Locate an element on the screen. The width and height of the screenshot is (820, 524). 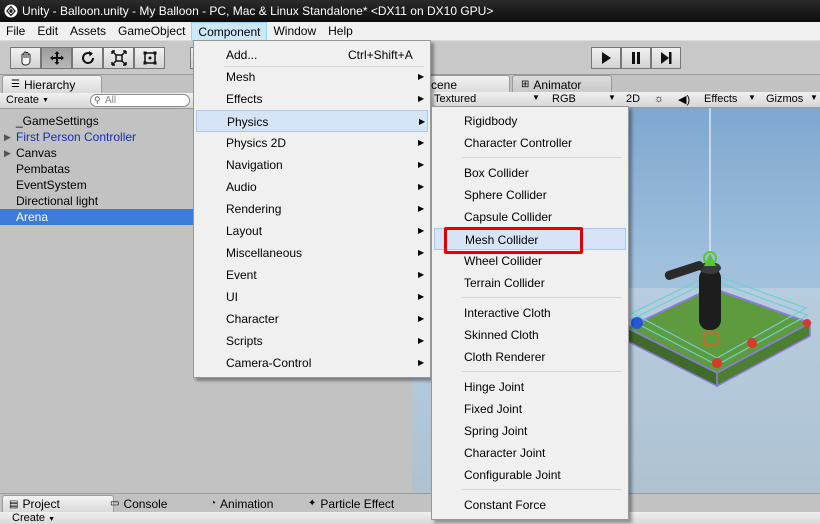
hierarchy-item-canvas: ▶ Canvas is located at coordinates (97, 153).